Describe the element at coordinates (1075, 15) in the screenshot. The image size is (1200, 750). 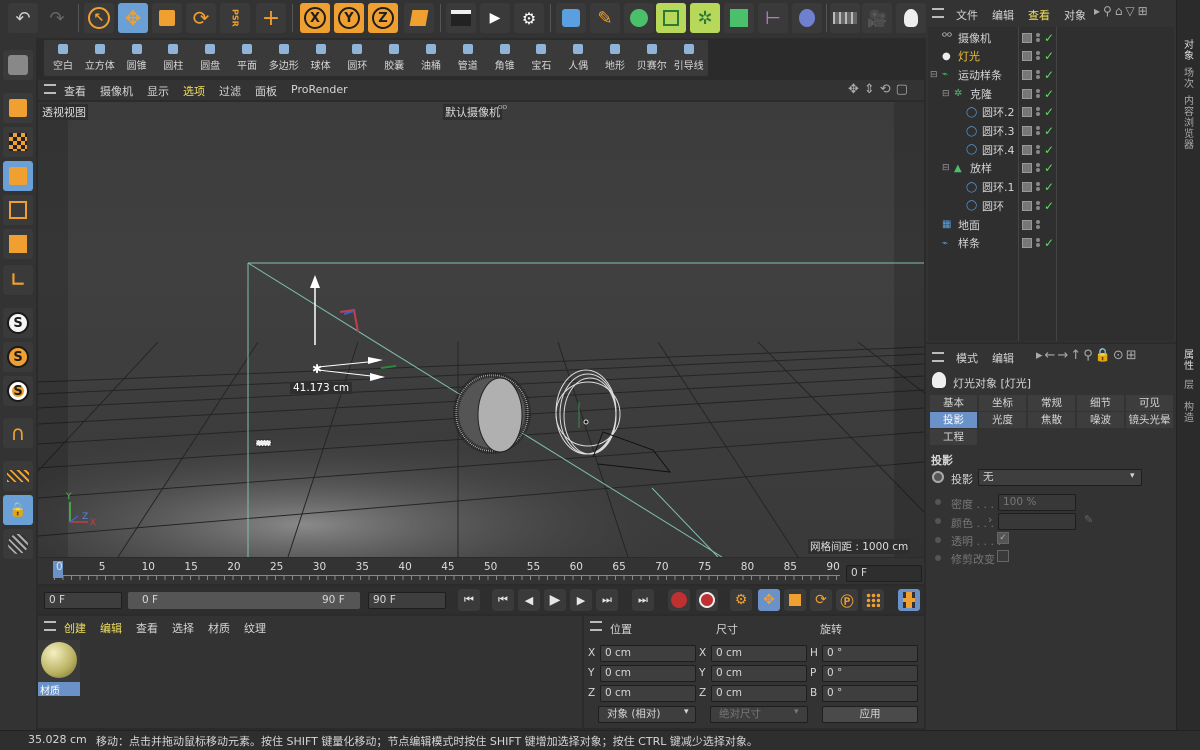
I see `object-manager-menu-3: 对象` at that location.